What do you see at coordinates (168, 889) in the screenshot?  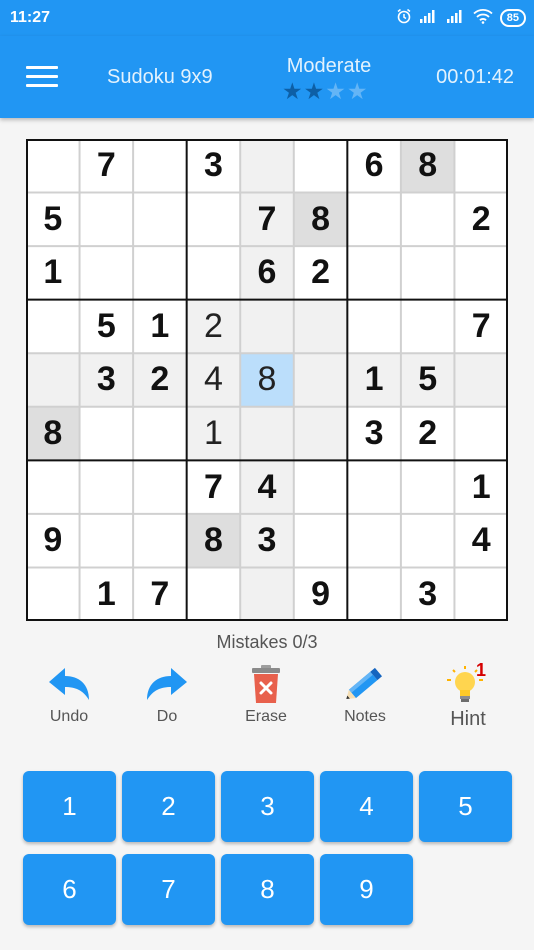 I see `number-key-7: 7` at bounding box center [168, 889].